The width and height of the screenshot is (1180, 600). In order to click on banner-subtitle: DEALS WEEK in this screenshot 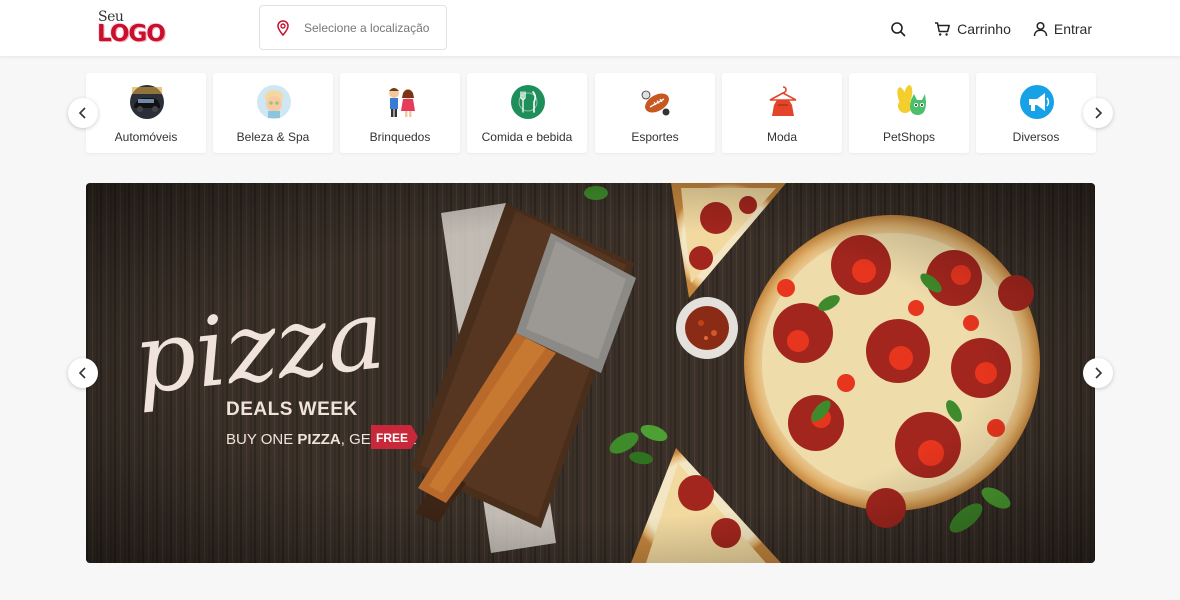, I will do `click(292, 409)`.